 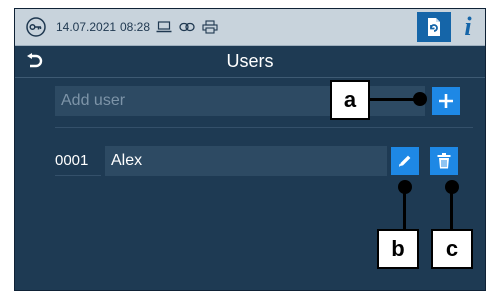 I want to click on section-divider, so click(x=264, y=127).